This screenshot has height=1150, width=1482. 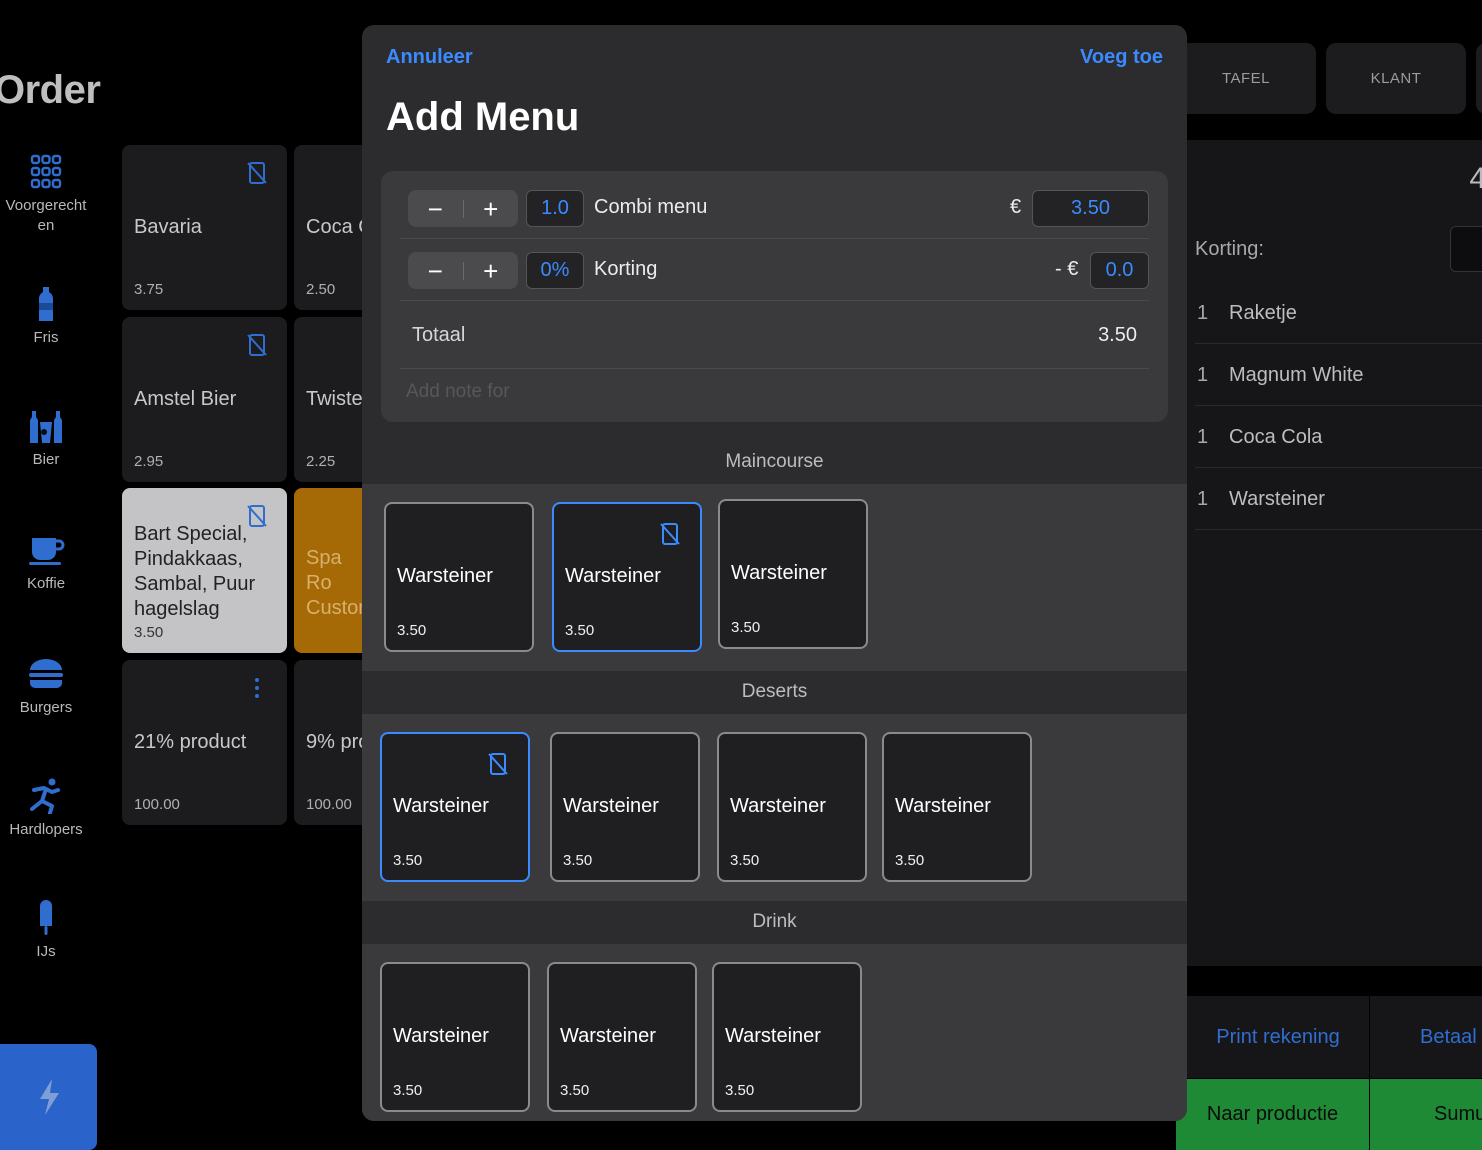 I want to click on section-header-maincourse: Maincourse, so click(x=774, y=462).